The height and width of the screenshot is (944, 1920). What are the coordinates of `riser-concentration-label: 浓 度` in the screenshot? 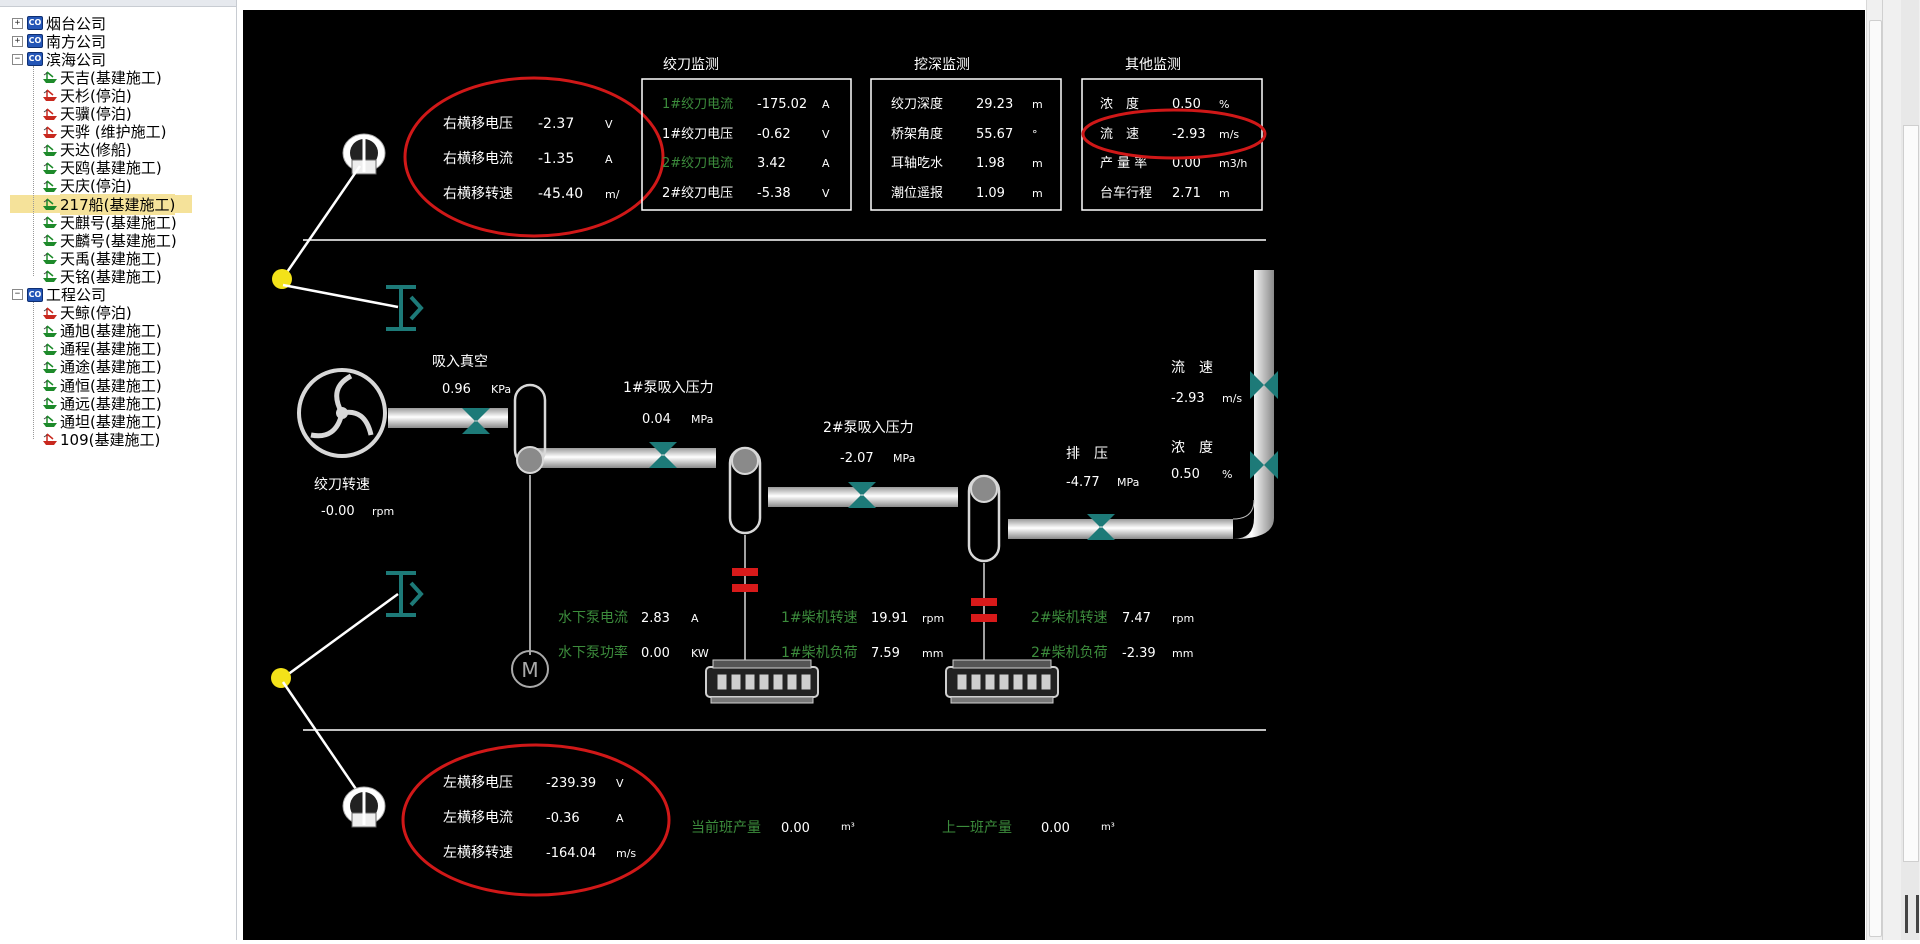 It's located at (1192, 448).